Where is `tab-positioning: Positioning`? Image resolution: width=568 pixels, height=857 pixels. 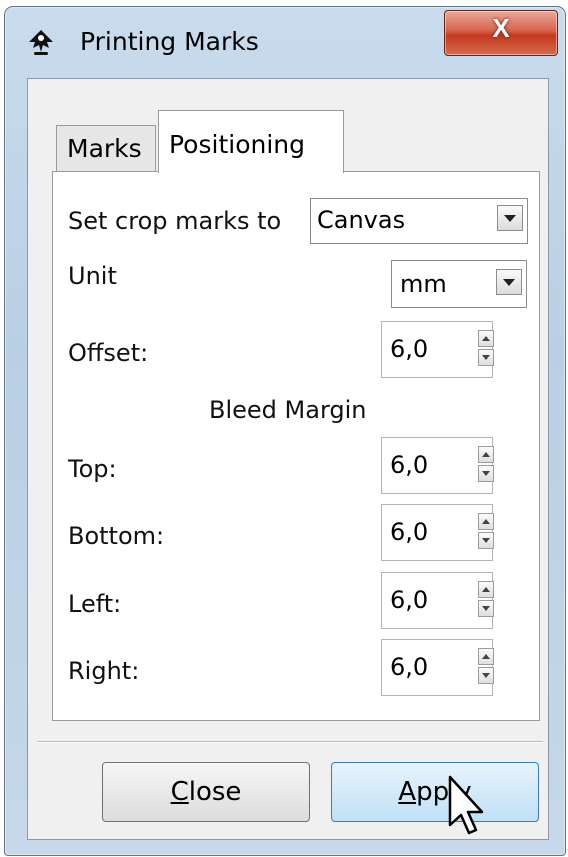
tab-positioning: Positioning is located at coordinates (251, 141).